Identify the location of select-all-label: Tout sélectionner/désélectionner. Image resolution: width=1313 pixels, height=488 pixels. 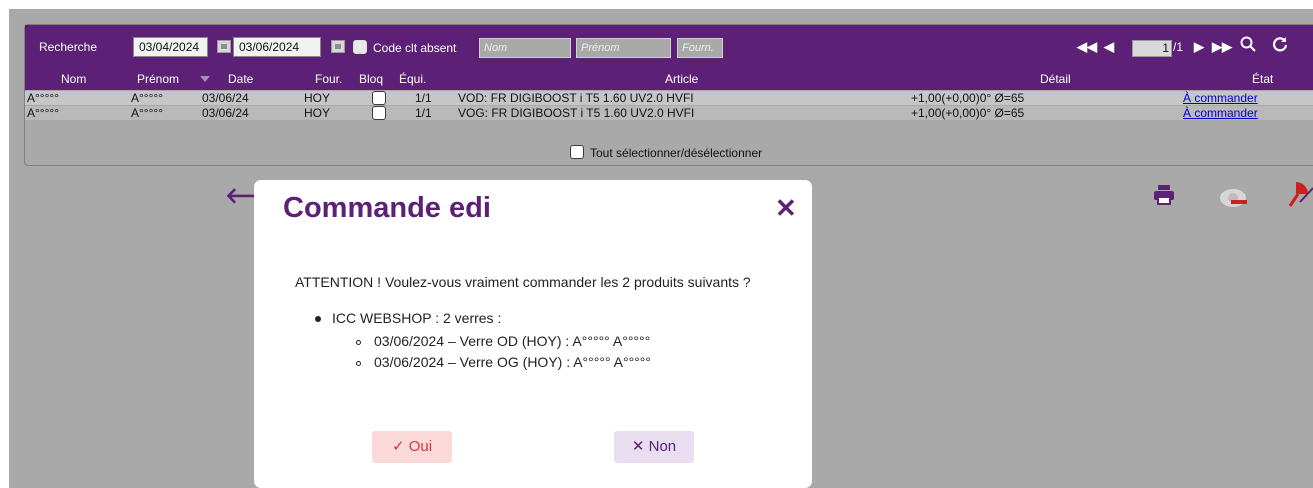
(676, 153).